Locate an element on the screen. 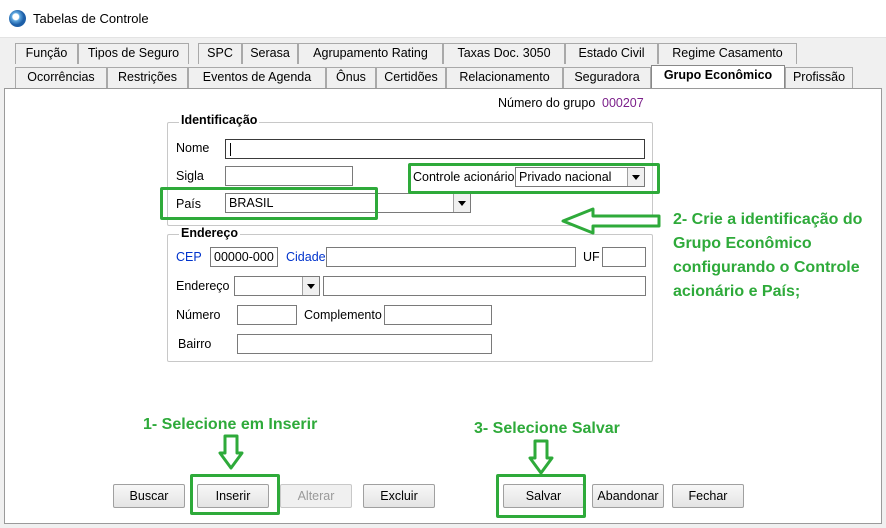  nome-label: Nome is located at coordinates (193, 148).